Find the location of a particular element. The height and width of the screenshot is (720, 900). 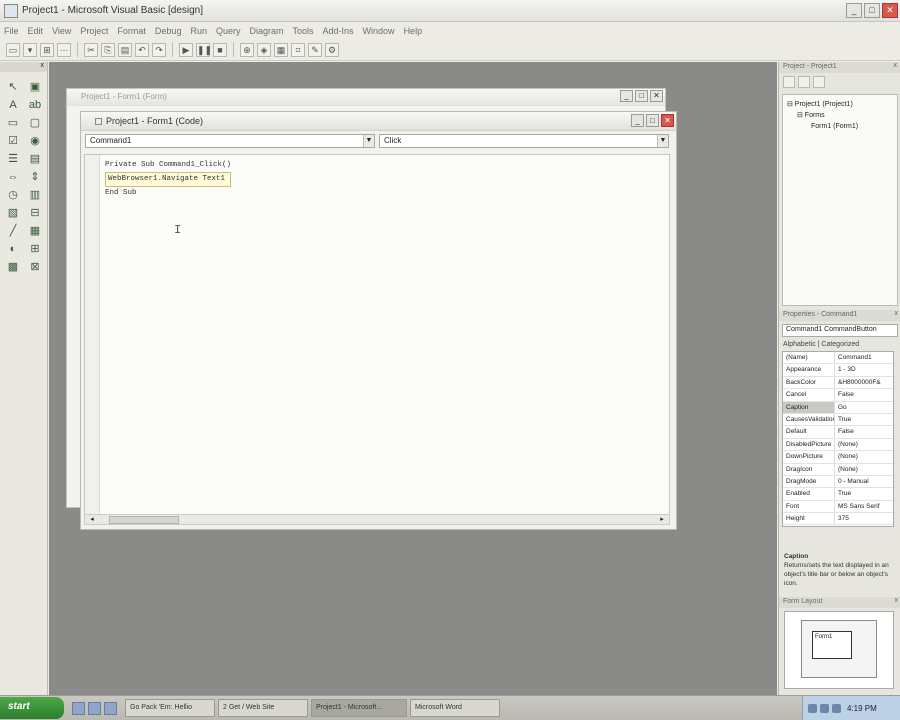

view-object-icon is located at coordinates (804, 82).